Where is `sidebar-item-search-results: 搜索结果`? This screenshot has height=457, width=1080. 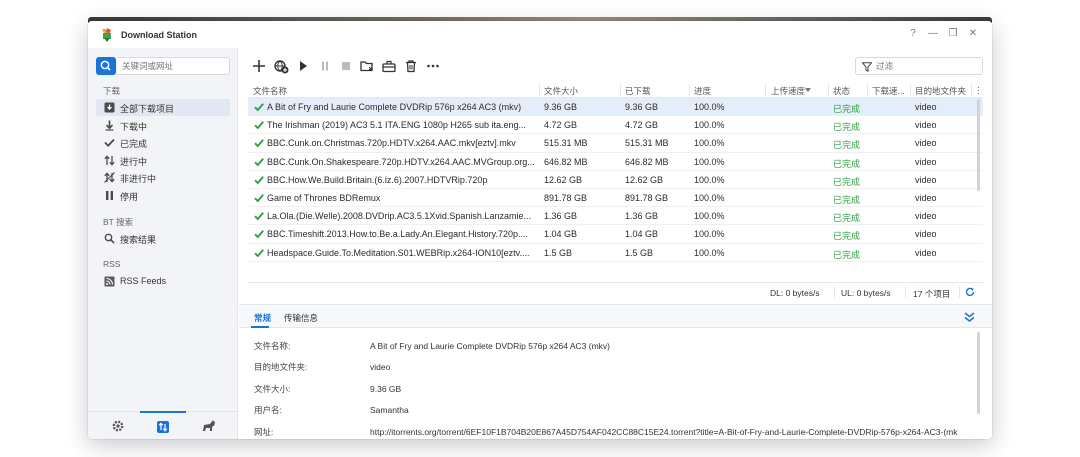
sidebar-item-search-results: 搜索结果 is located at coordinates (163, 238).